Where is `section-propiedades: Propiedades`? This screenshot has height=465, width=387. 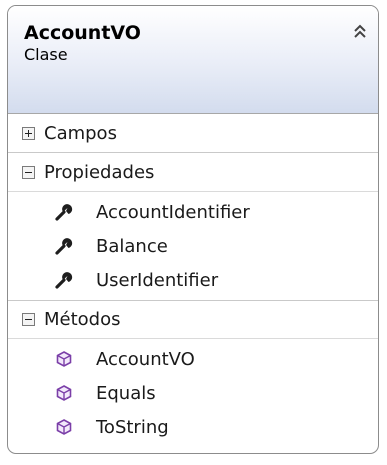 section-propiedades: Propiedades is located at coordinates (193, 172).